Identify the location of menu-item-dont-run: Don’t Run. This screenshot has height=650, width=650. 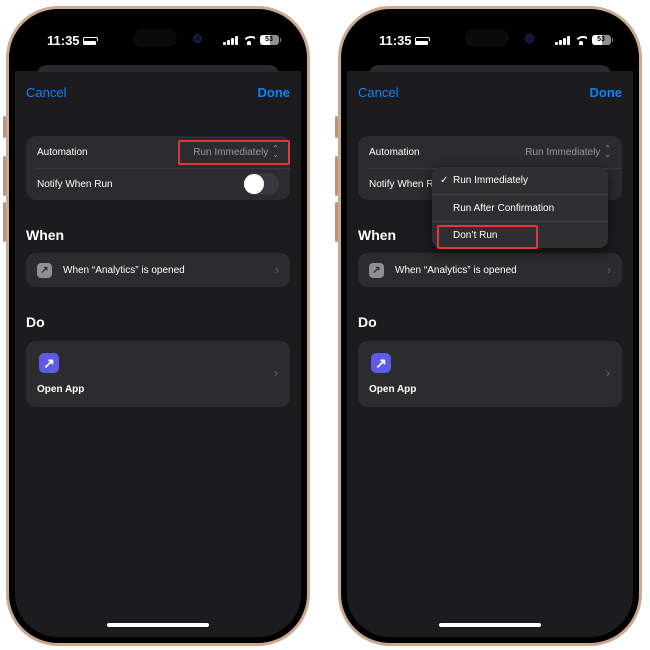
(520, 234).